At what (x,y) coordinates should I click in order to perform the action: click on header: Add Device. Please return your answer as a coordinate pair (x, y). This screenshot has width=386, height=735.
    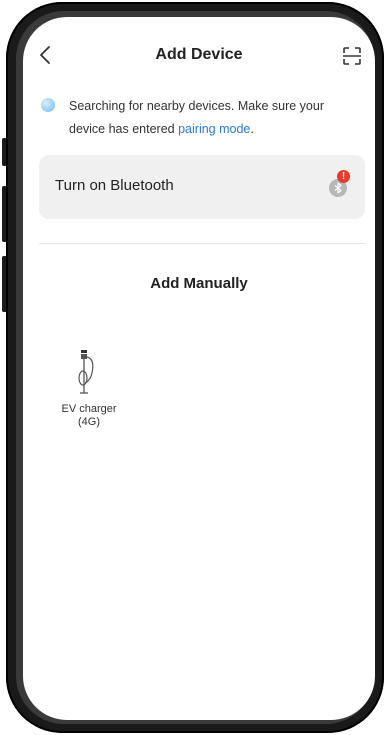
    Looking at the image, I should click on (199, 55).